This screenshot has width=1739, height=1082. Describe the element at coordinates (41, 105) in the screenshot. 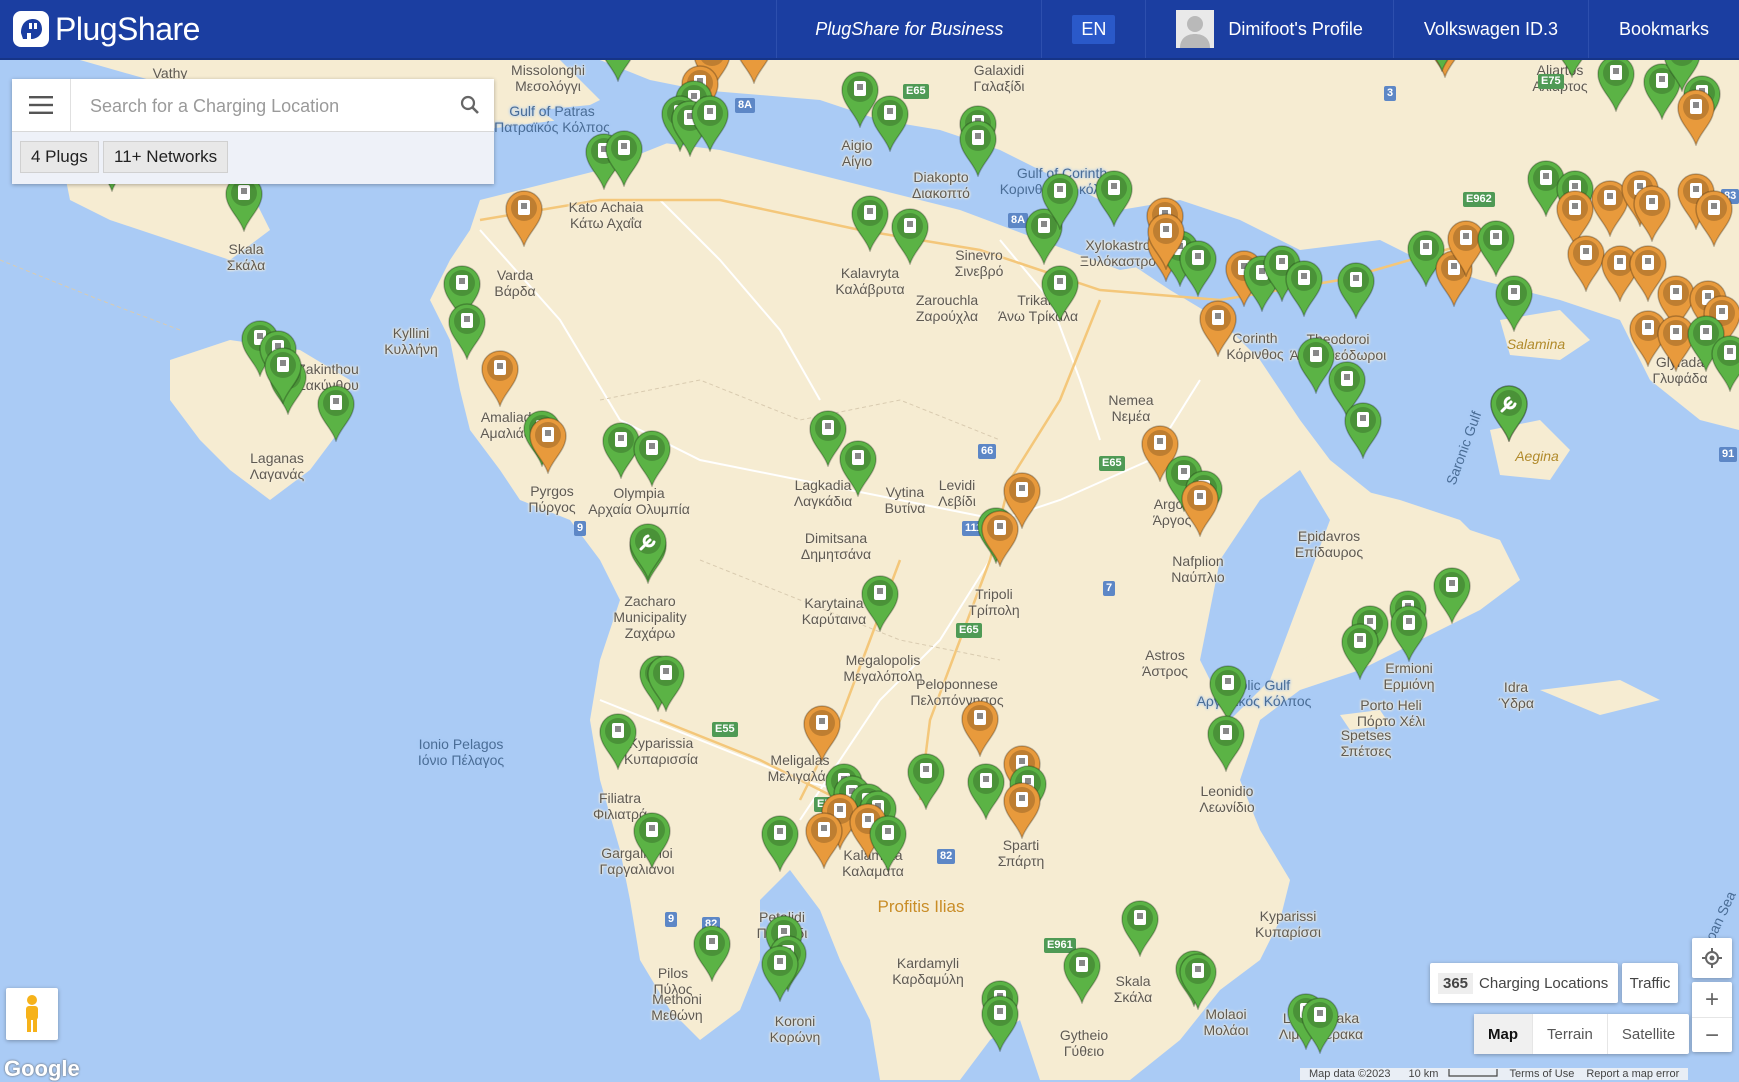

I see `menu-button` at that location.